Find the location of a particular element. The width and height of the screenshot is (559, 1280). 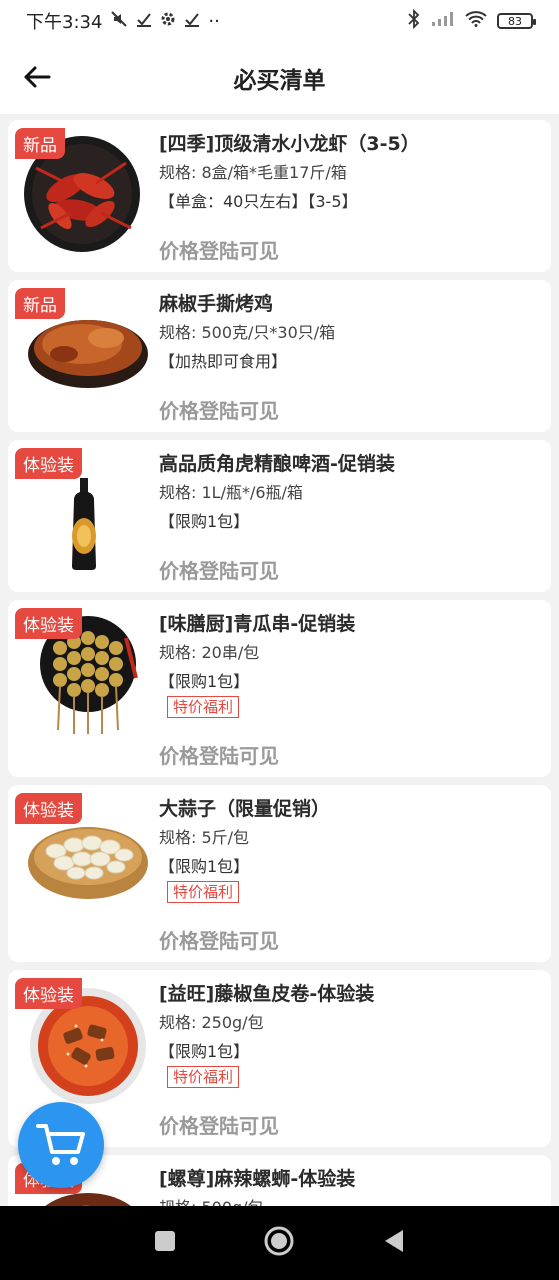

product-name: [螺尊]麻辣螺蛳-体验装 is located at coordinates (257, 1179).